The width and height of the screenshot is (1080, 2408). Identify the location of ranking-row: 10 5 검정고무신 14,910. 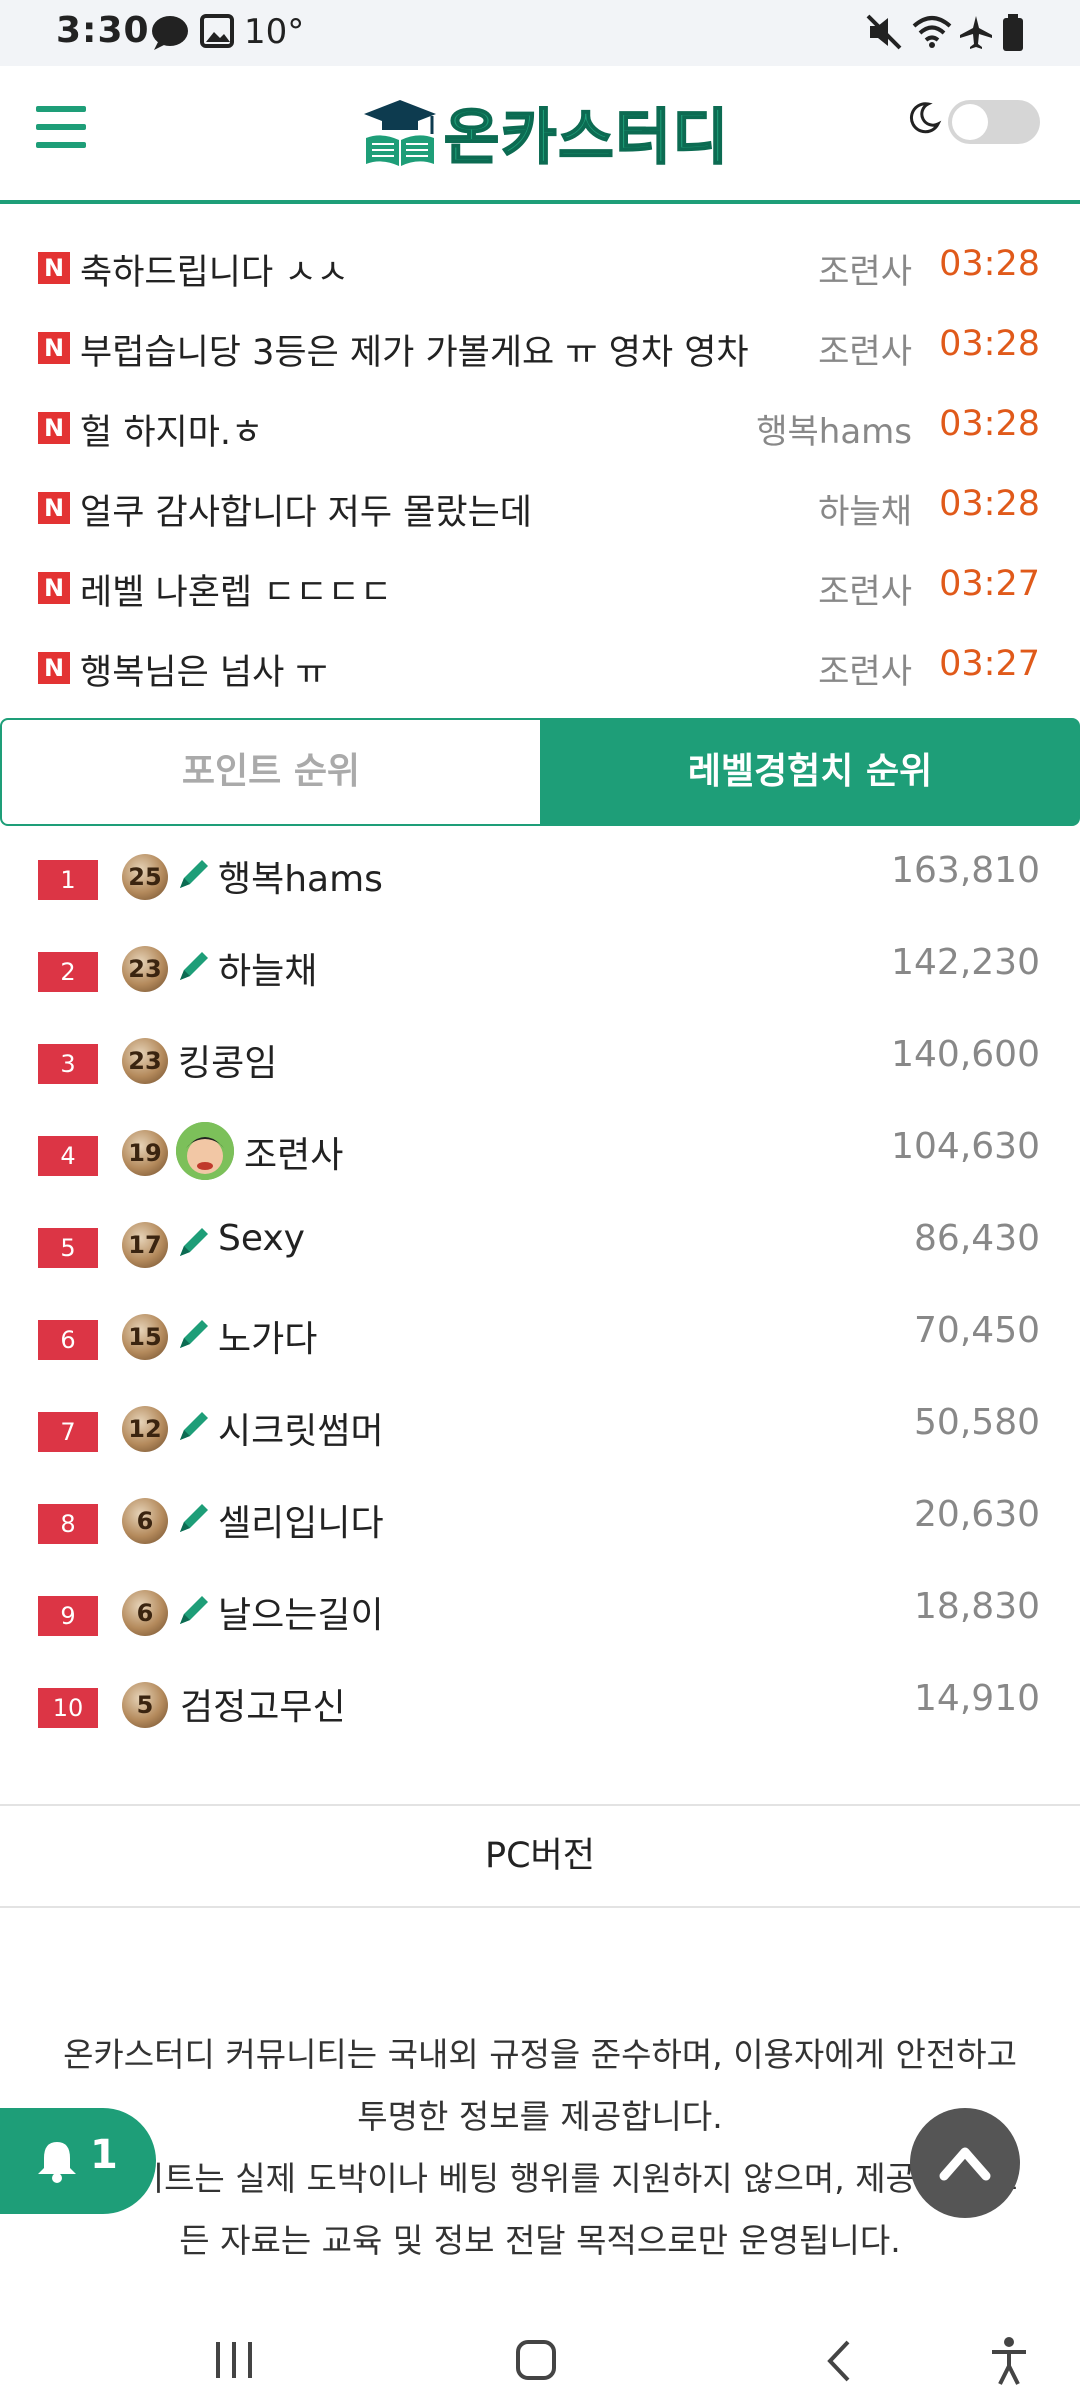
(540, 1704).